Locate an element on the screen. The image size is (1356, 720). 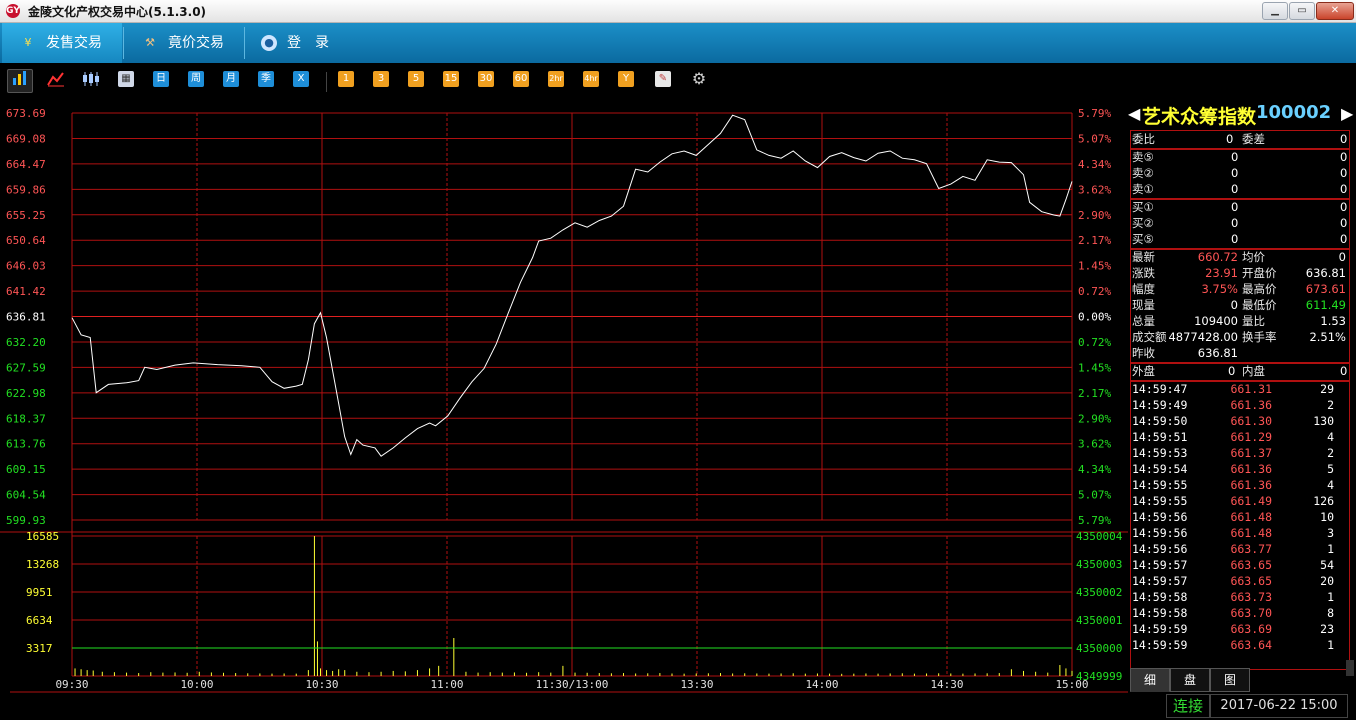
next-symbol-icon: ▶ is located at coordinates (1347, 113).